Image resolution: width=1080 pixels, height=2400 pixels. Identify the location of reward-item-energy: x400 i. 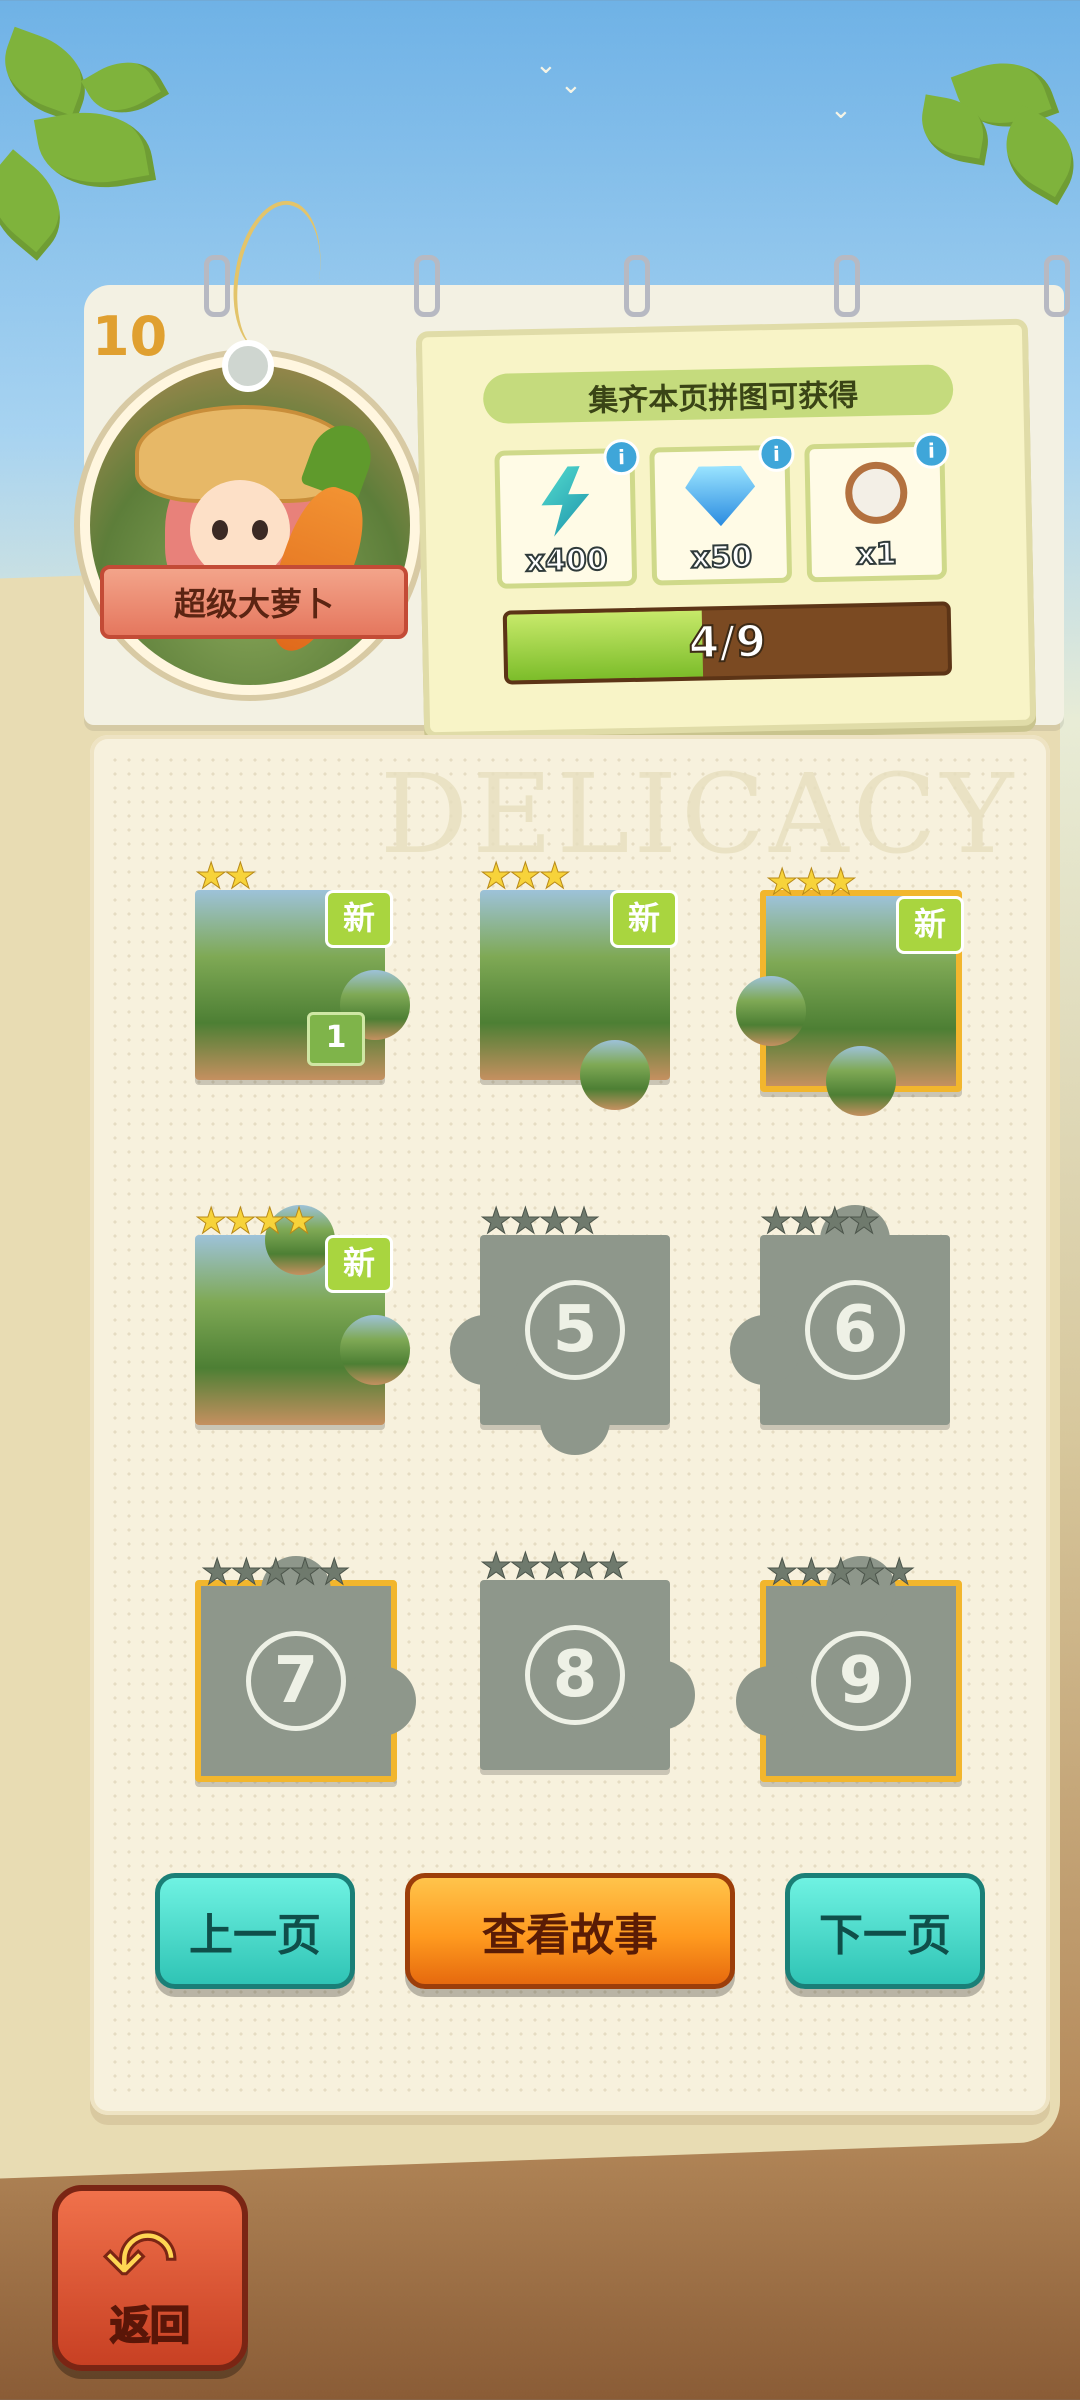
(567, 513).